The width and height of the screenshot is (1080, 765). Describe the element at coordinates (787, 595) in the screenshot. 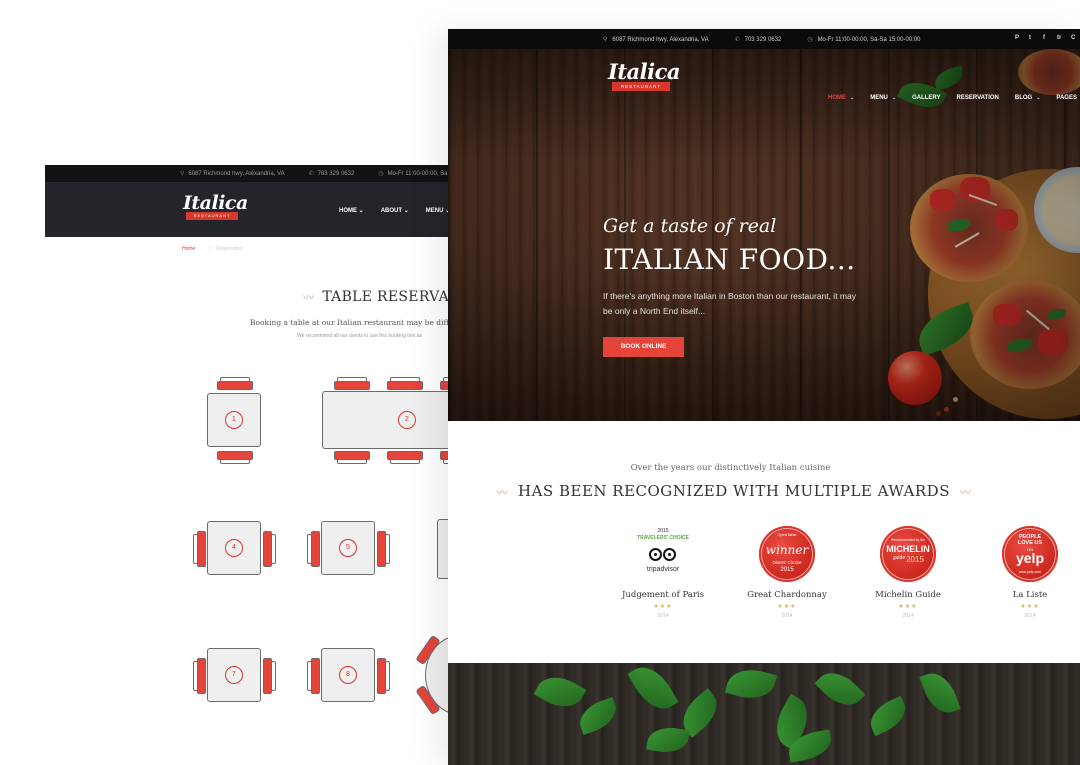

I see `award-name: Great Chardonnay` at that location.